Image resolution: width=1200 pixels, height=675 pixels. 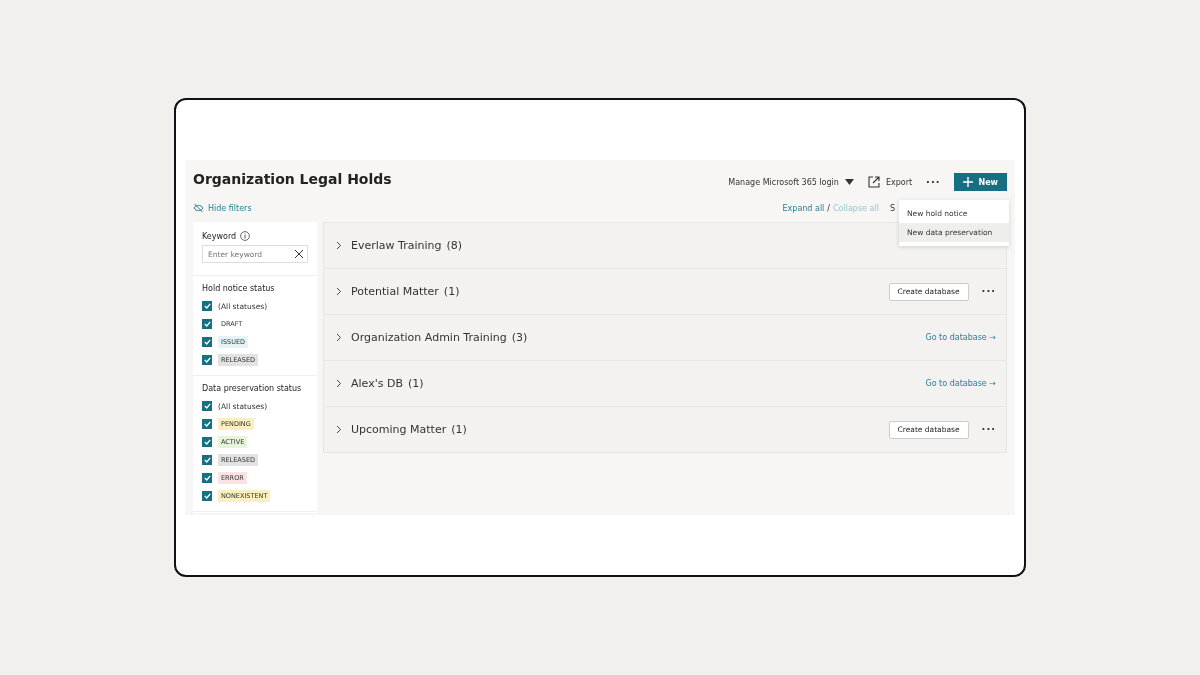 I want to click on eye-off-icon, so click(x=198, y=208).